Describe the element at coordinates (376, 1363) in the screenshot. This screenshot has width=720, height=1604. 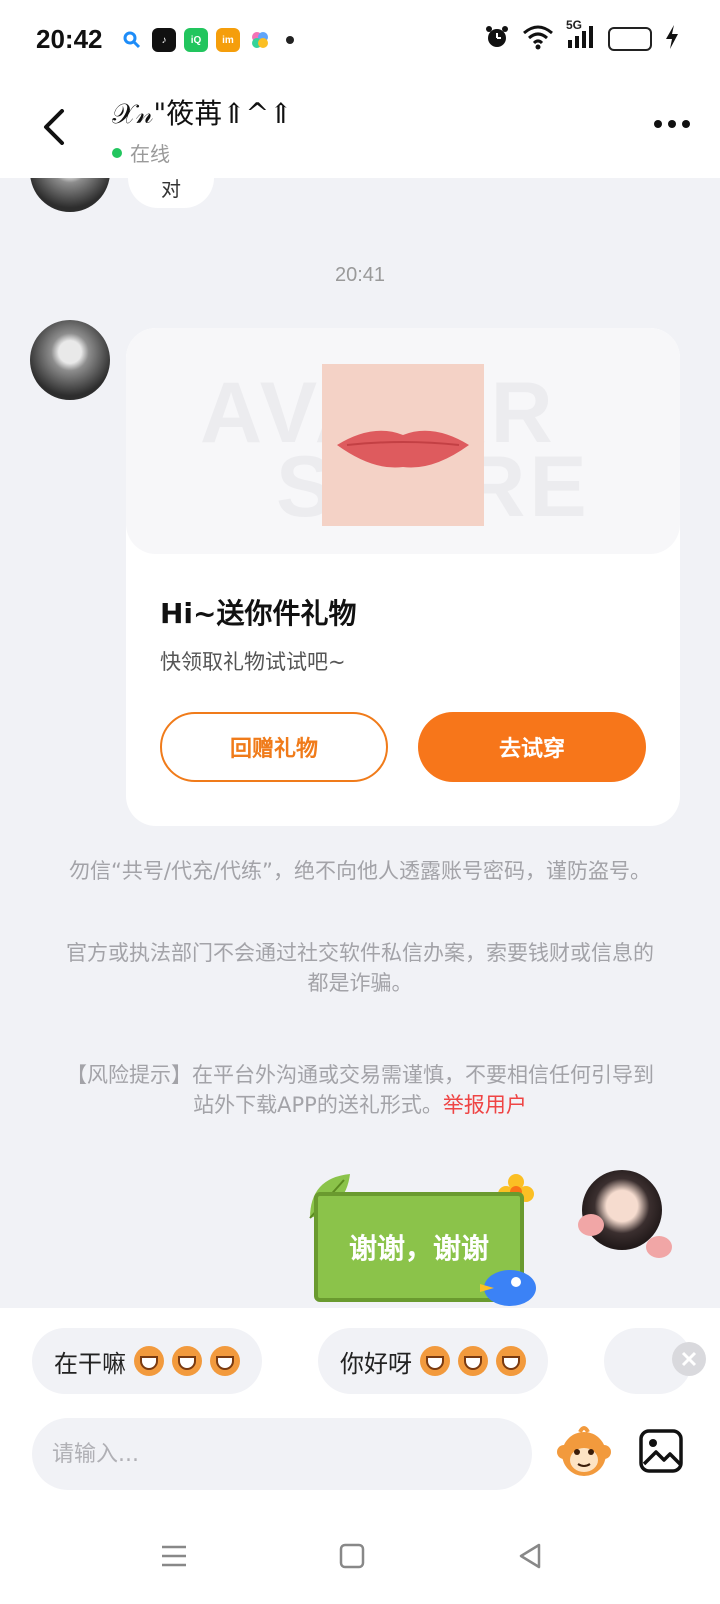
I see `quick-reply-label: 你好呀` at that location.